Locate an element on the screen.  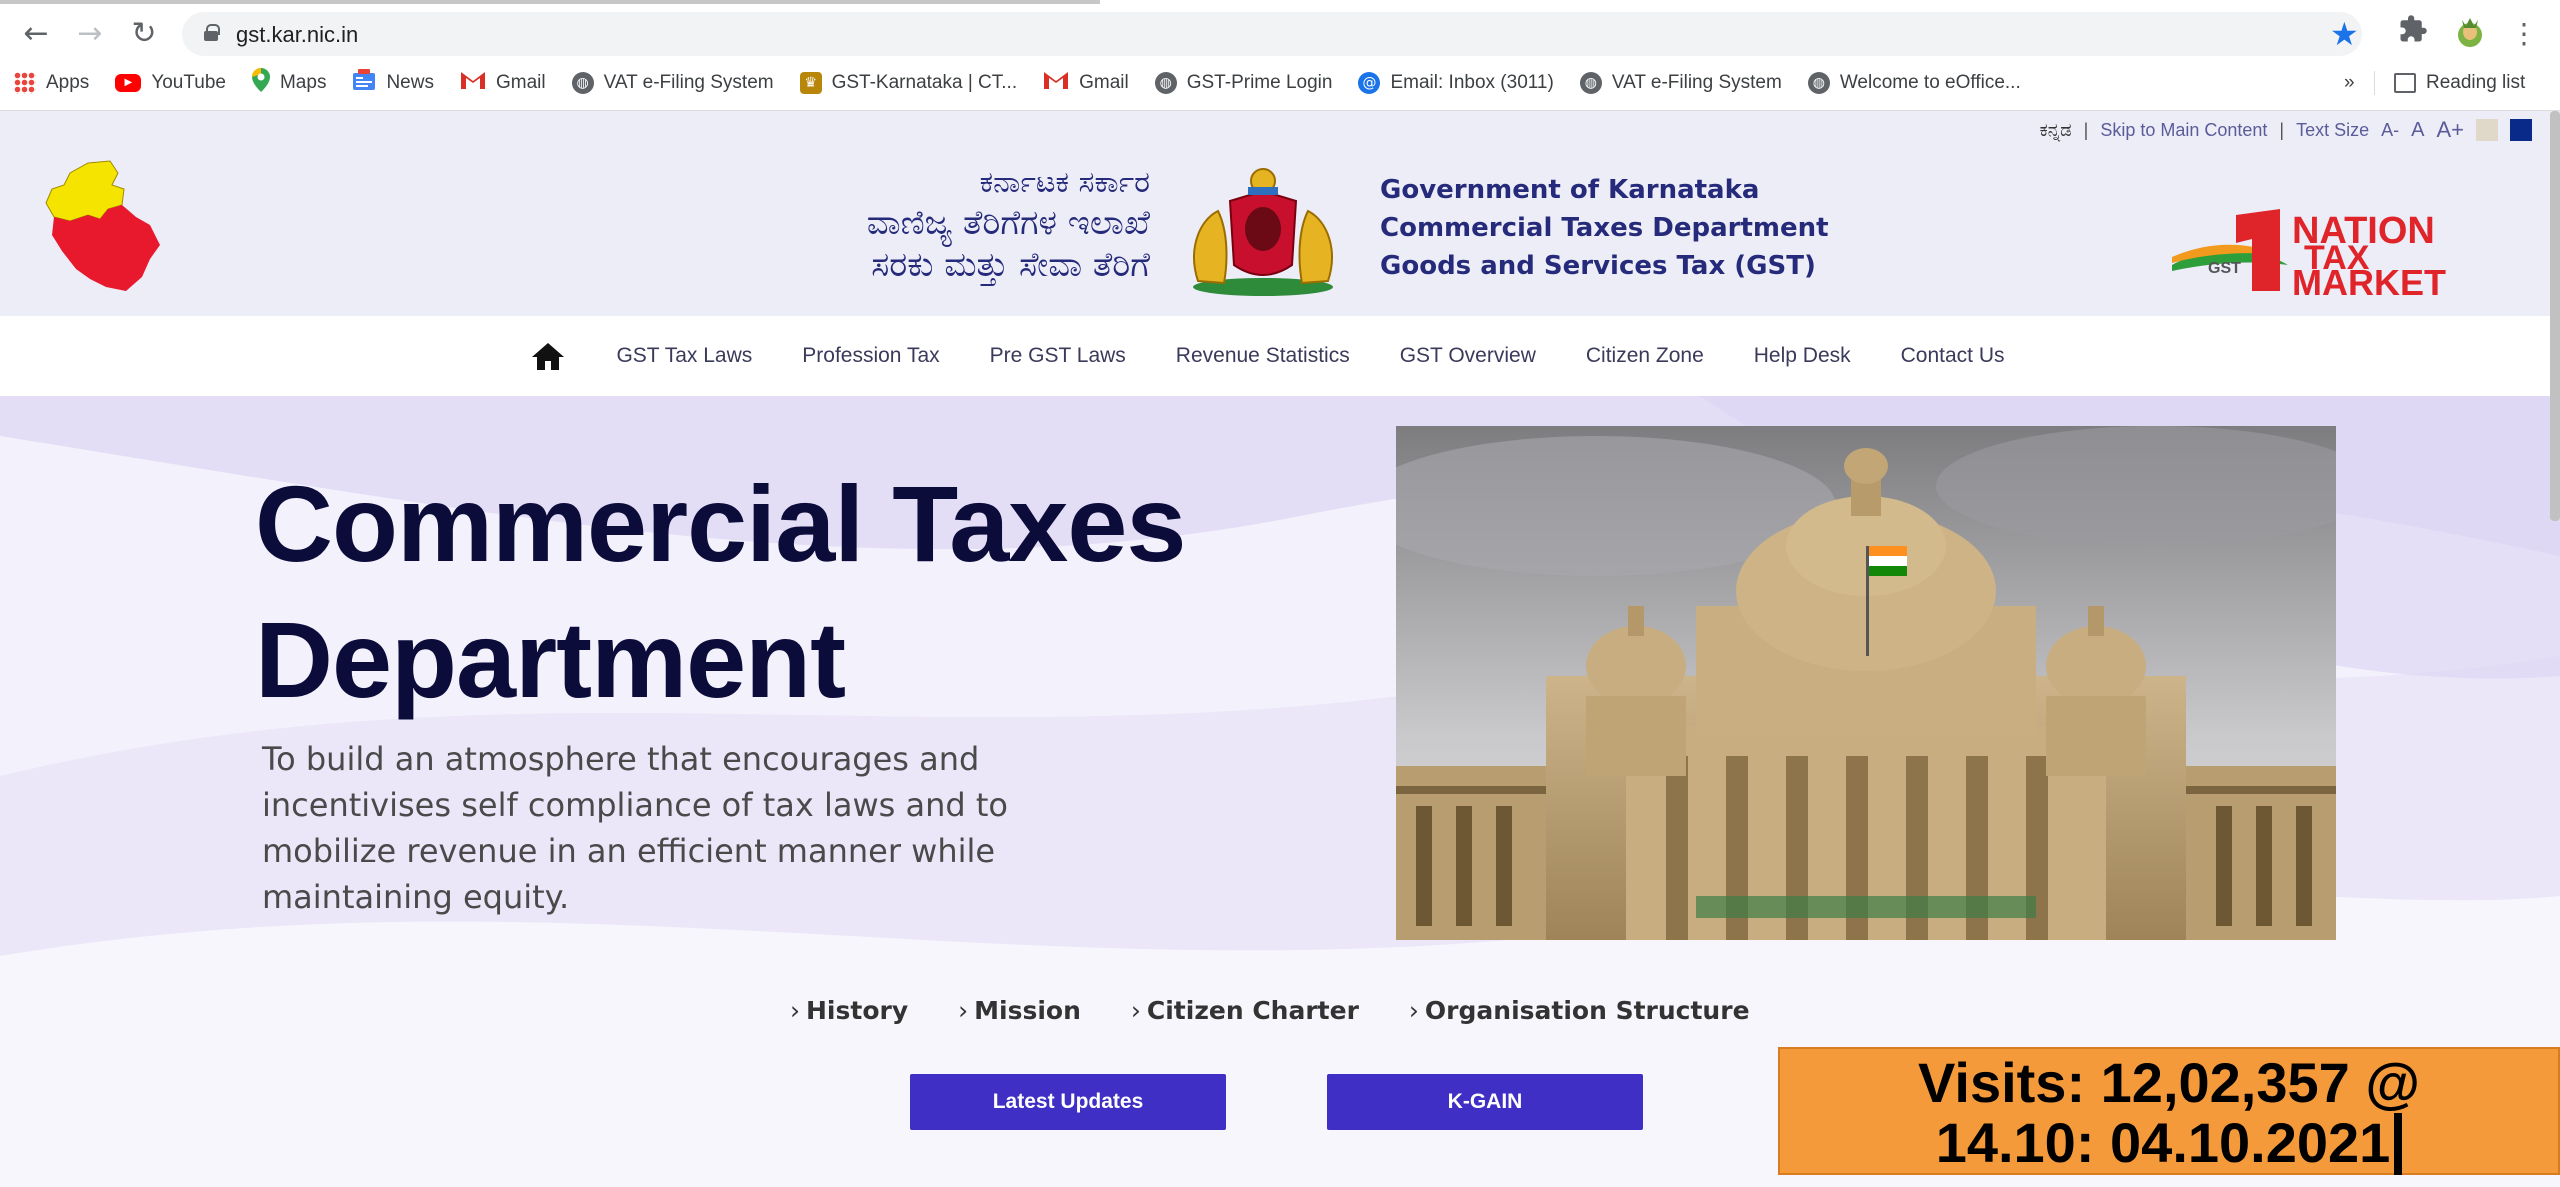
skip-to-main-link: Skip to Main Content is located at coordinates (2183, 130).